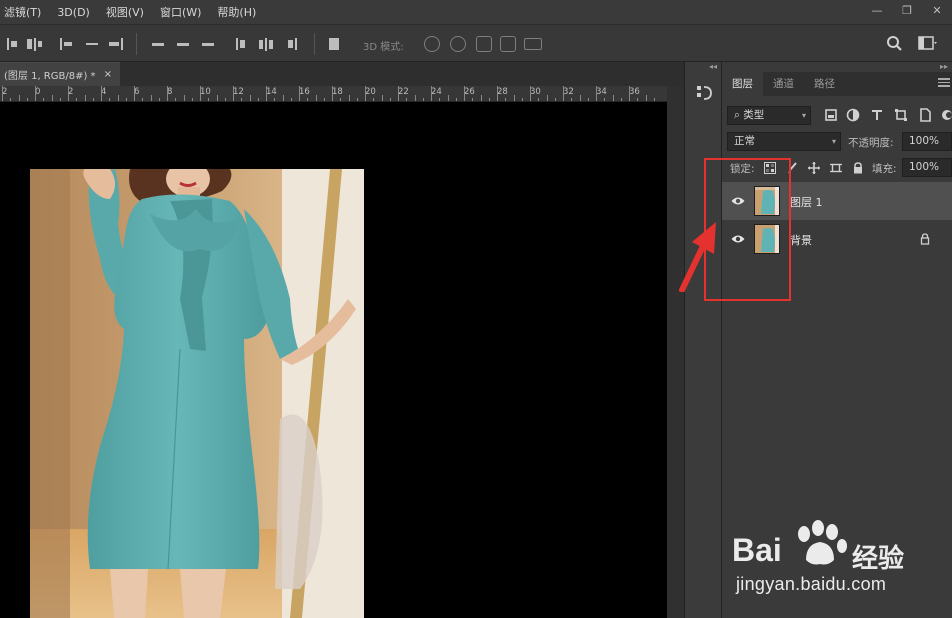 The image size is (952, 618). I want to click on smart-object-filter-icon, so click(925, 115).